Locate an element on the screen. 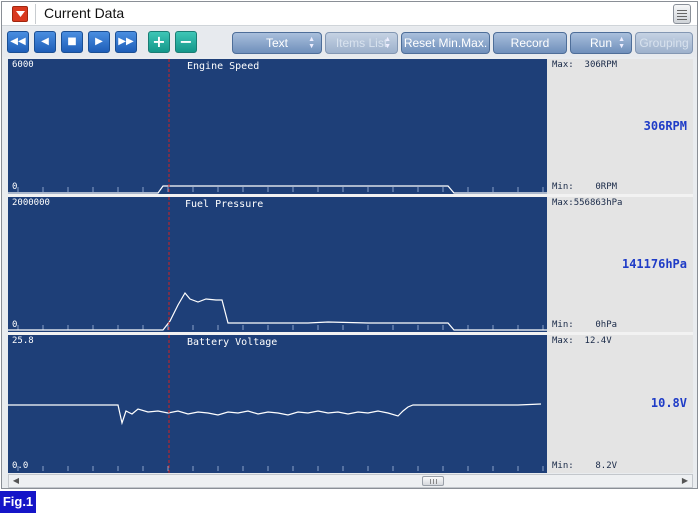  graph-title: Battery Voltage is located at coordinates (232, 342).